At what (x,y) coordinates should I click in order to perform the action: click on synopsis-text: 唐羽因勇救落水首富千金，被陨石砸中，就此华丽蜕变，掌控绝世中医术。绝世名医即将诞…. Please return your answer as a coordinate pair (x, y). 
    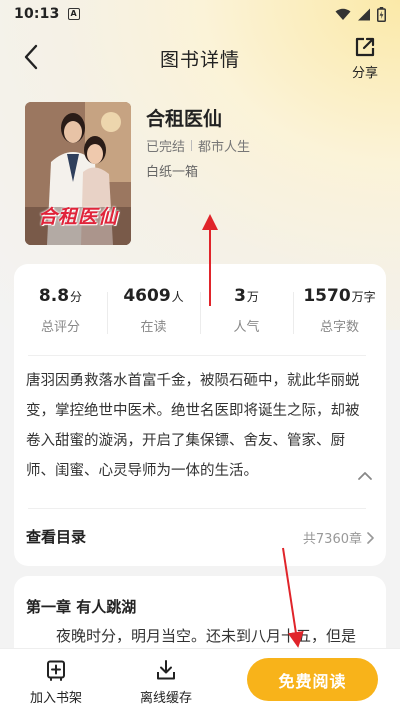
    Looking at the image, I should click on (193, 426).